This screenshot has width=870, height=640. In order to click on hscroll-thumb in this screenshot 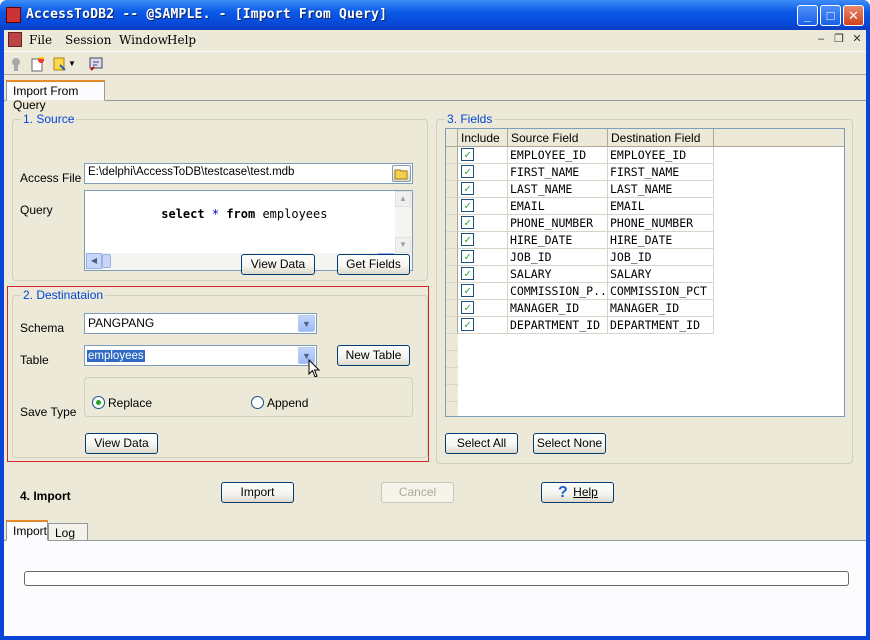, I will do `click(106, 261)`.